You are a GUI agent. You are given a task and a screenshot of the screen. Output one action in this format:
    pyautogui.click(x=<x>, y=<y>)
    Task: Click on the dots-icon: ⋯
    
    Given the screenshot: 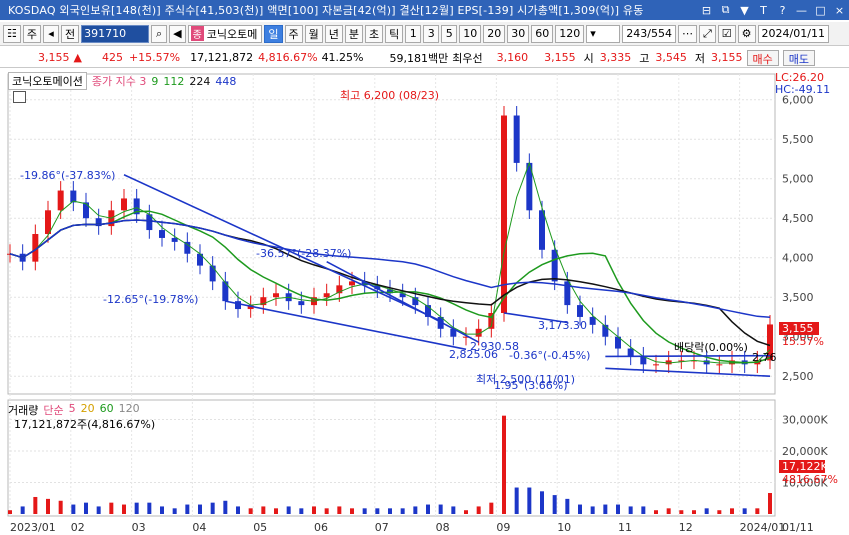 What is the action you would take?
    pyautogui.click(x=687, y=33)
    